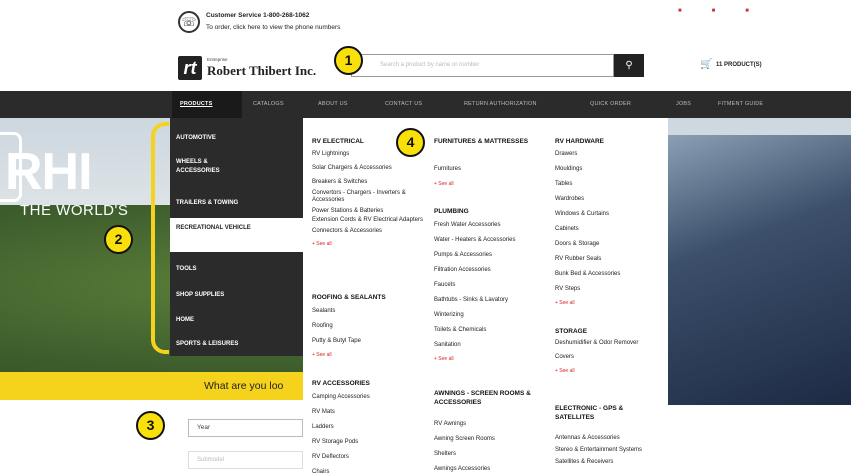 This screenshot has width=851, height=476. I want to click on list-item: Putty & Butyl Tape, so click(371, 341).